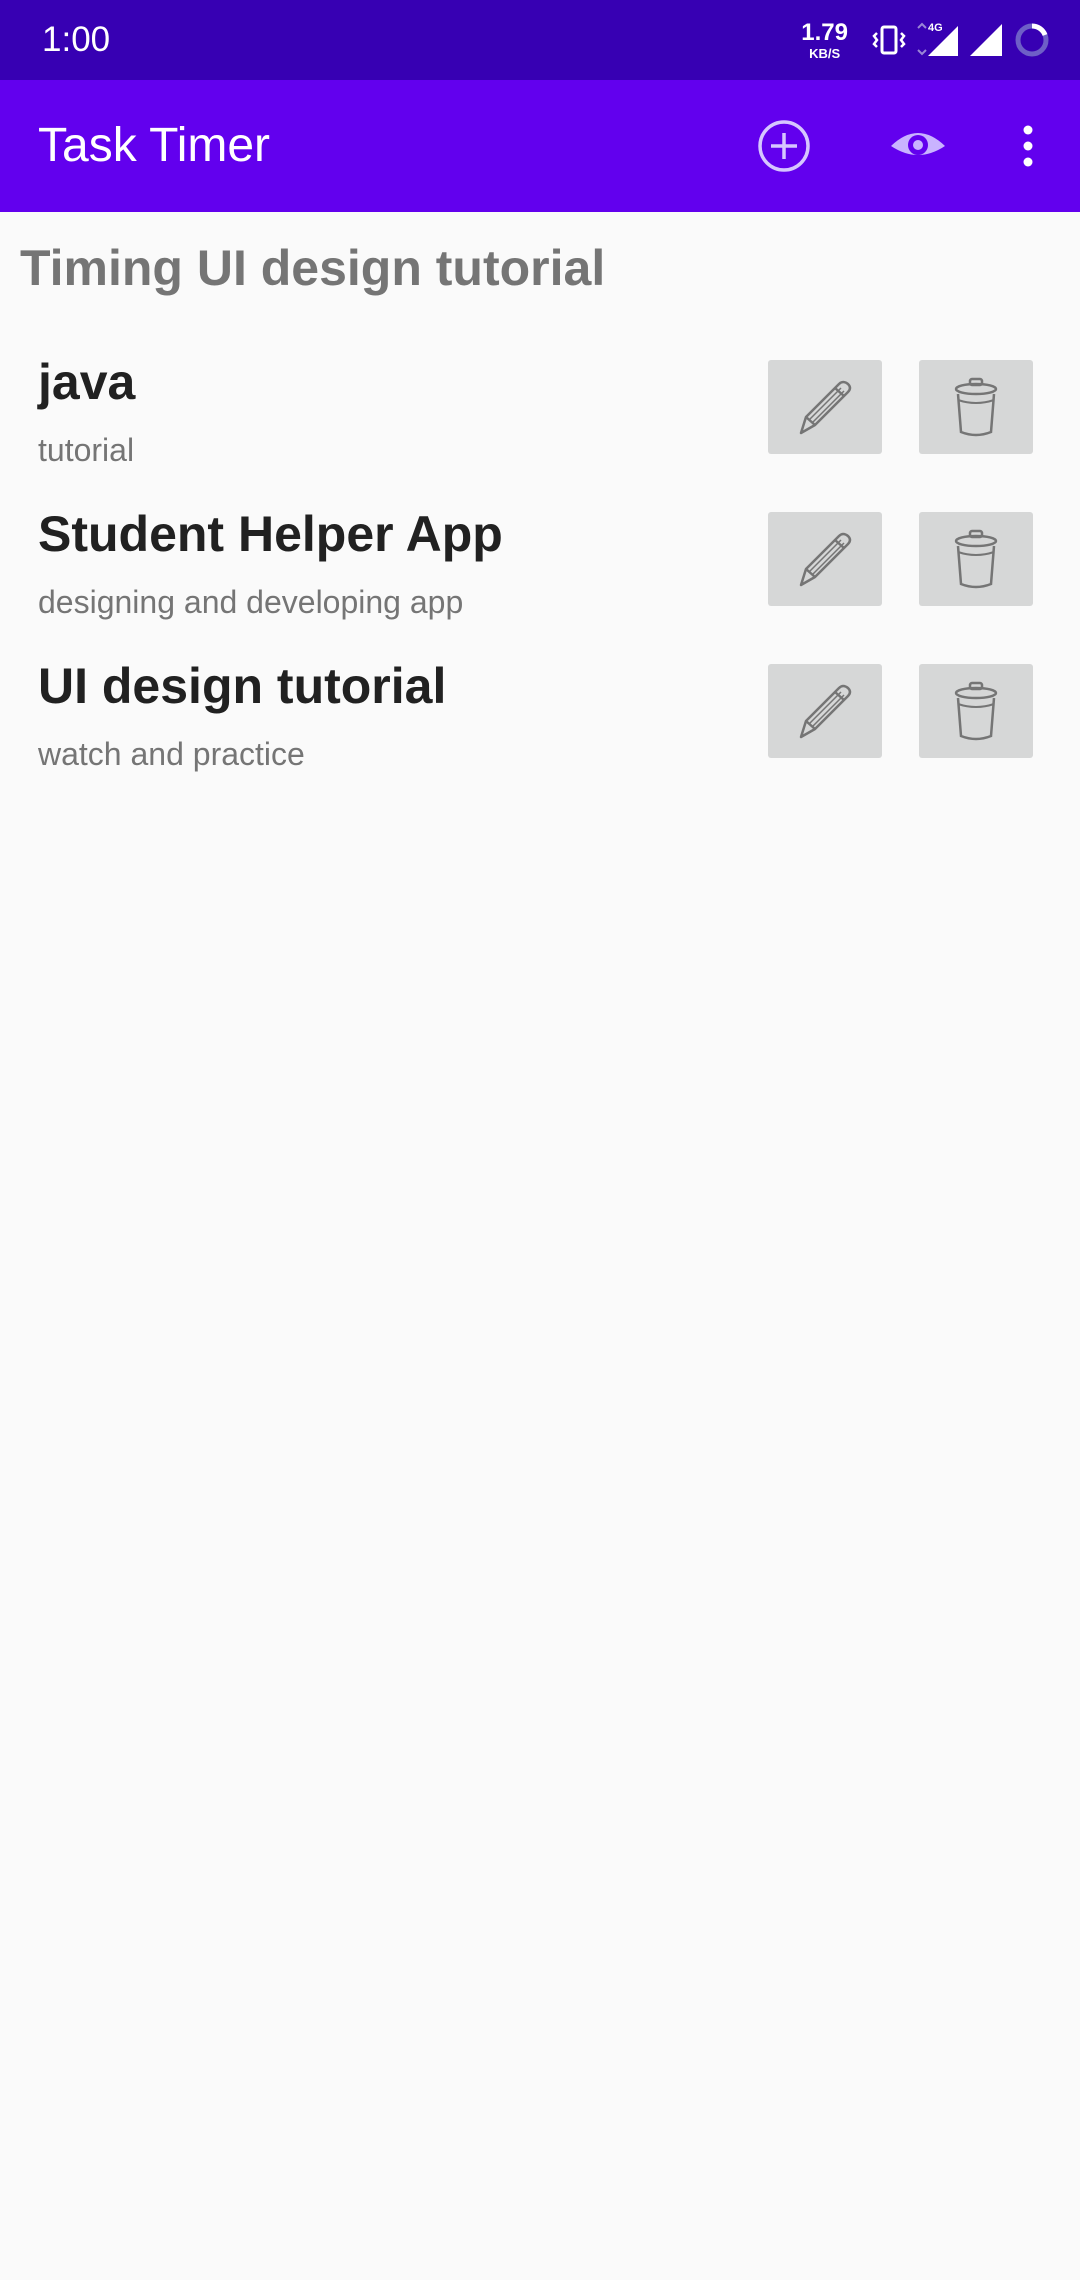 The image size is (1080, 2280). What do you see at coordinates (540, 726) in the screenshot?
I see `task-row: UI design tutorial watch and practice` at bounding box center [540, 726].